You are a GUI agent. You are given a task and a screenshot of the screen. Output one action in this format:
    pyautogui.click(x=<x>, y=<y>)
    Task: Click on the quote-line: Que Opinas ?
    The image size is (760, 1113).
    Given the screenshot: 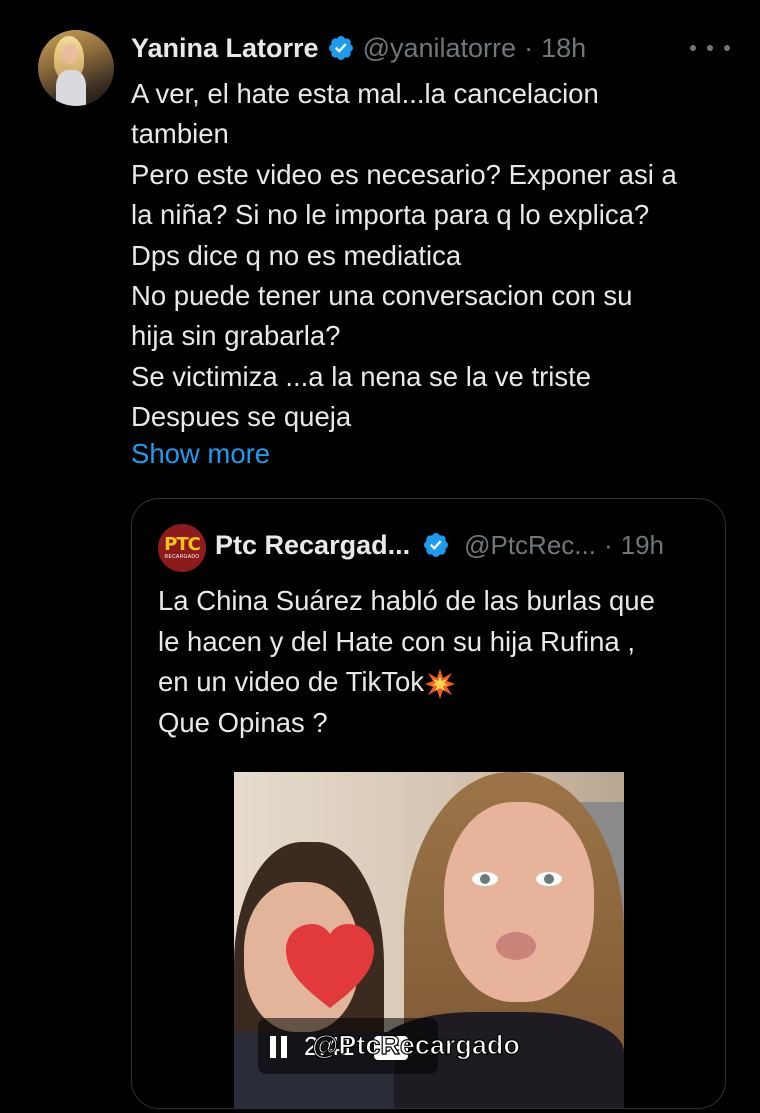 What is the action you would take?
    pyautogui.click(x=243, y=722)
    